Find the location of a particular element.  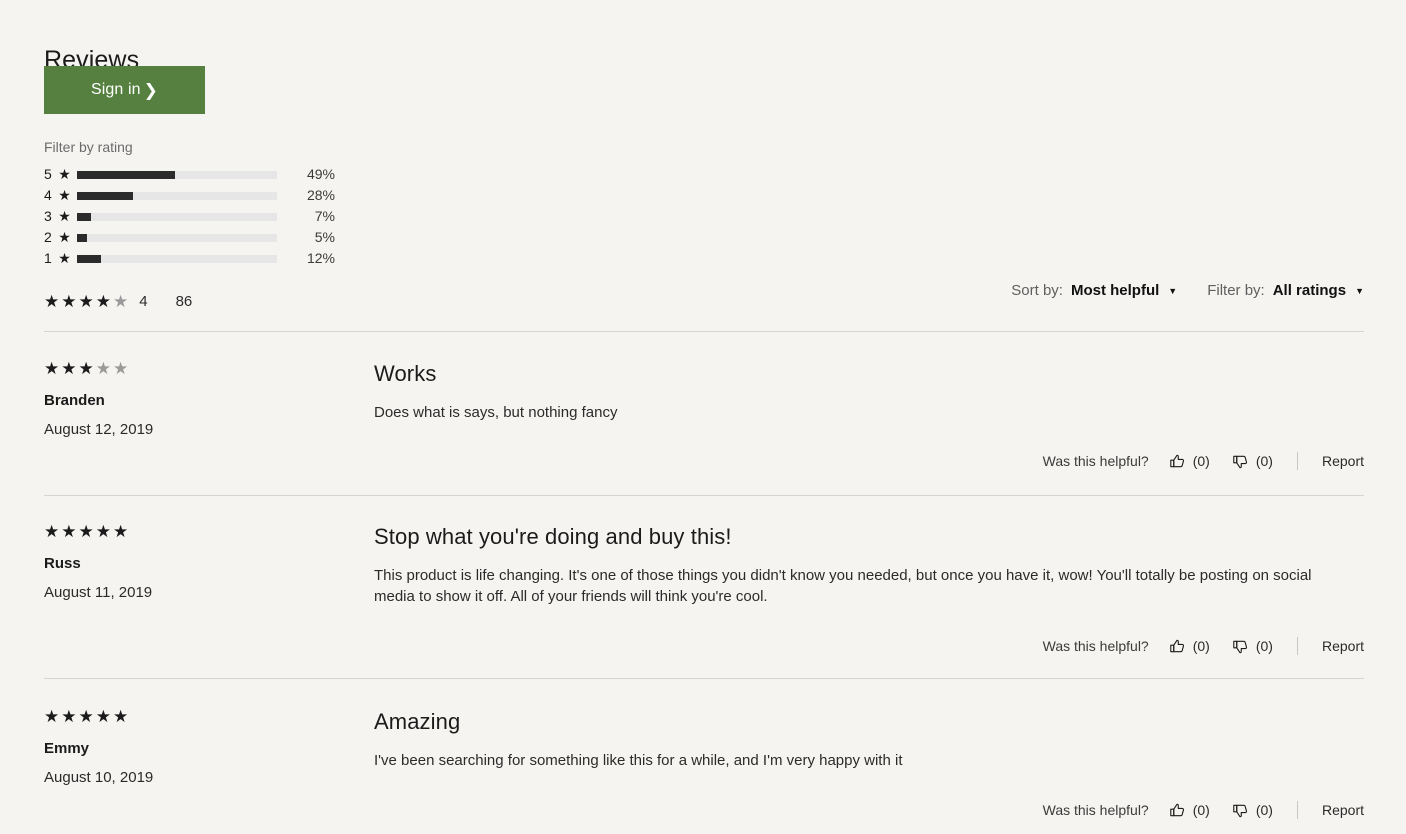

sort-by-label: Sort by: is located at coordinates (1037, 290).